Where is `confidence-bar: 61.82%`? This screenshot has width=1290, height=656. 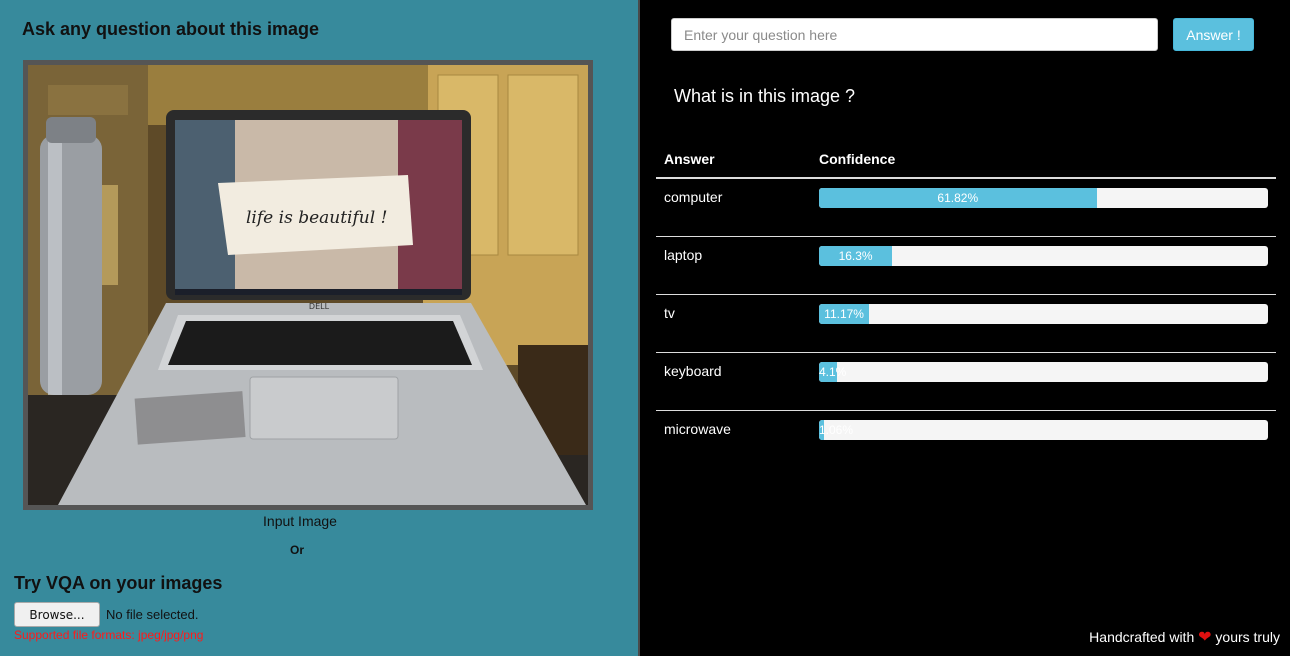
confidence-bar: 61.82% is located at coordinates (1043, 198).